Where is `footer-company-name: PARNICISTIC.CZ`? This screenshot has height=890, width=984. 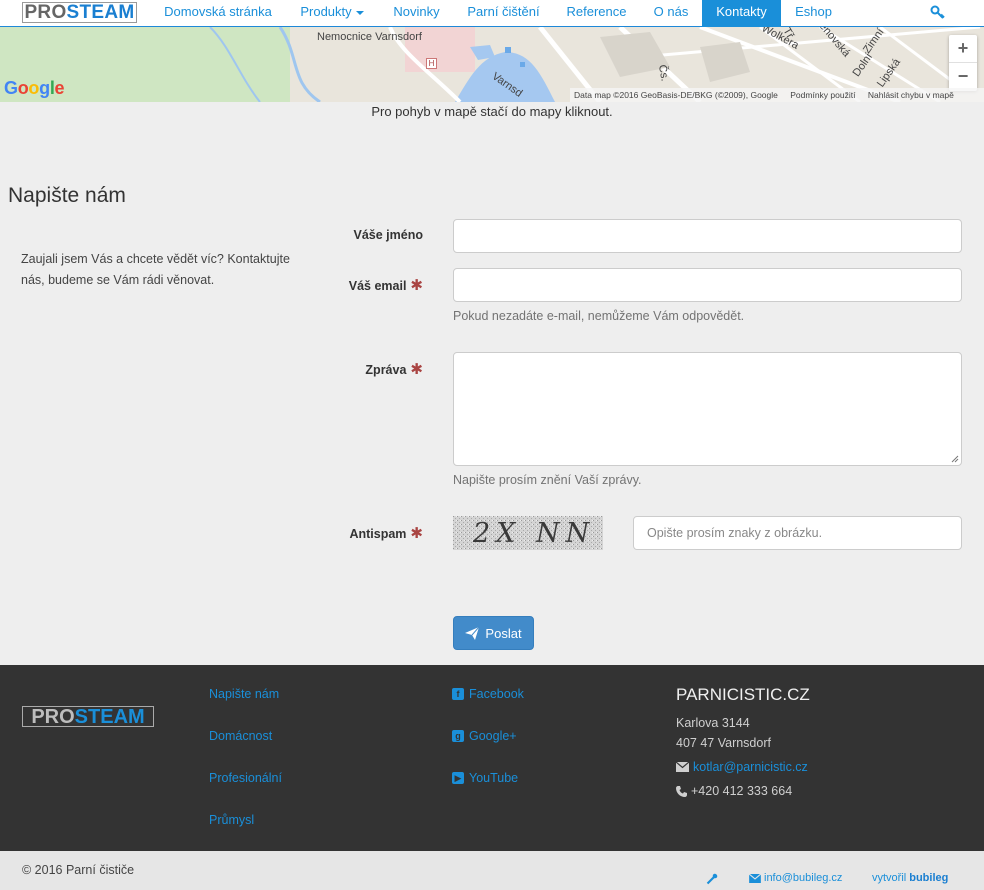 footer-company-name: PARNICISTIC.CZ is located at coordinates (743, 694).